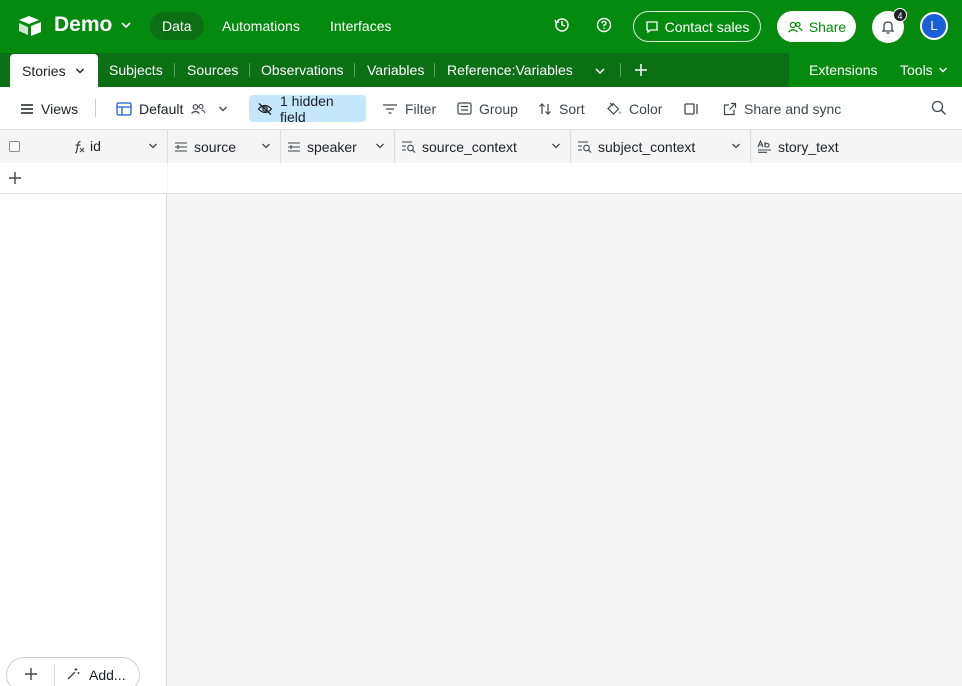 The height and width of the screenshot is (686, 962). I want to click on grid-view-icon, so click(124, 108).